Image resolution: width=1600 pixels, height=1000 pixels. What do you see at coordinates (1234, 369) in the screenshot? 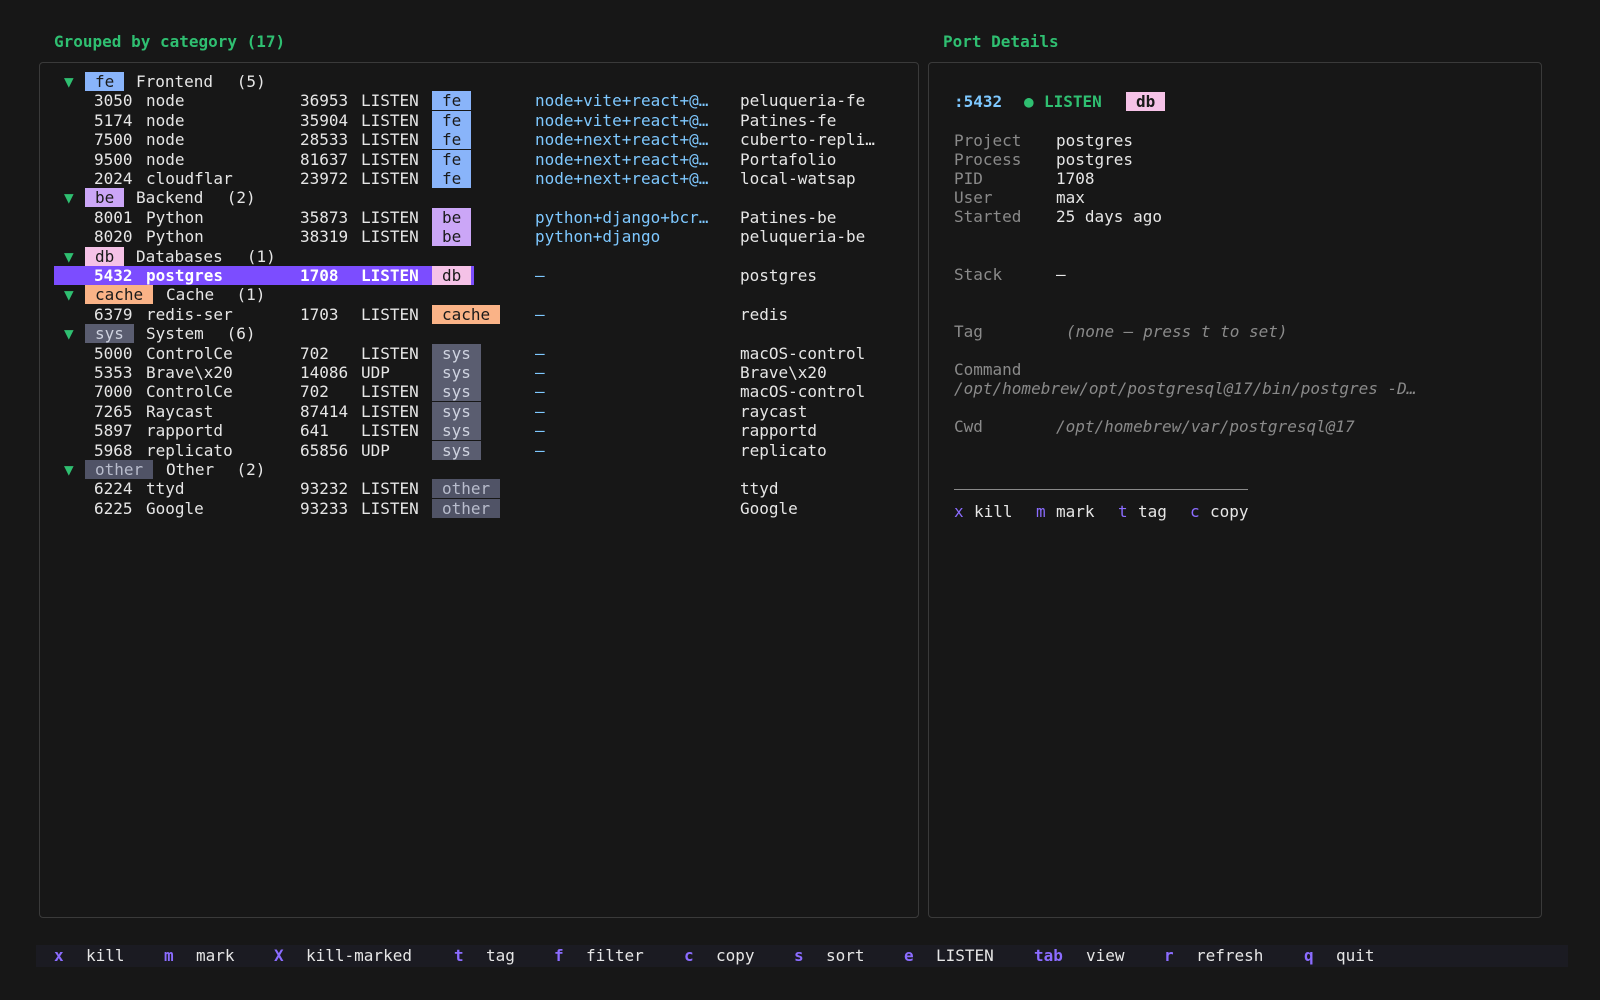
I see `details-command-label-row: Command` at bounding box center [1234, 369].